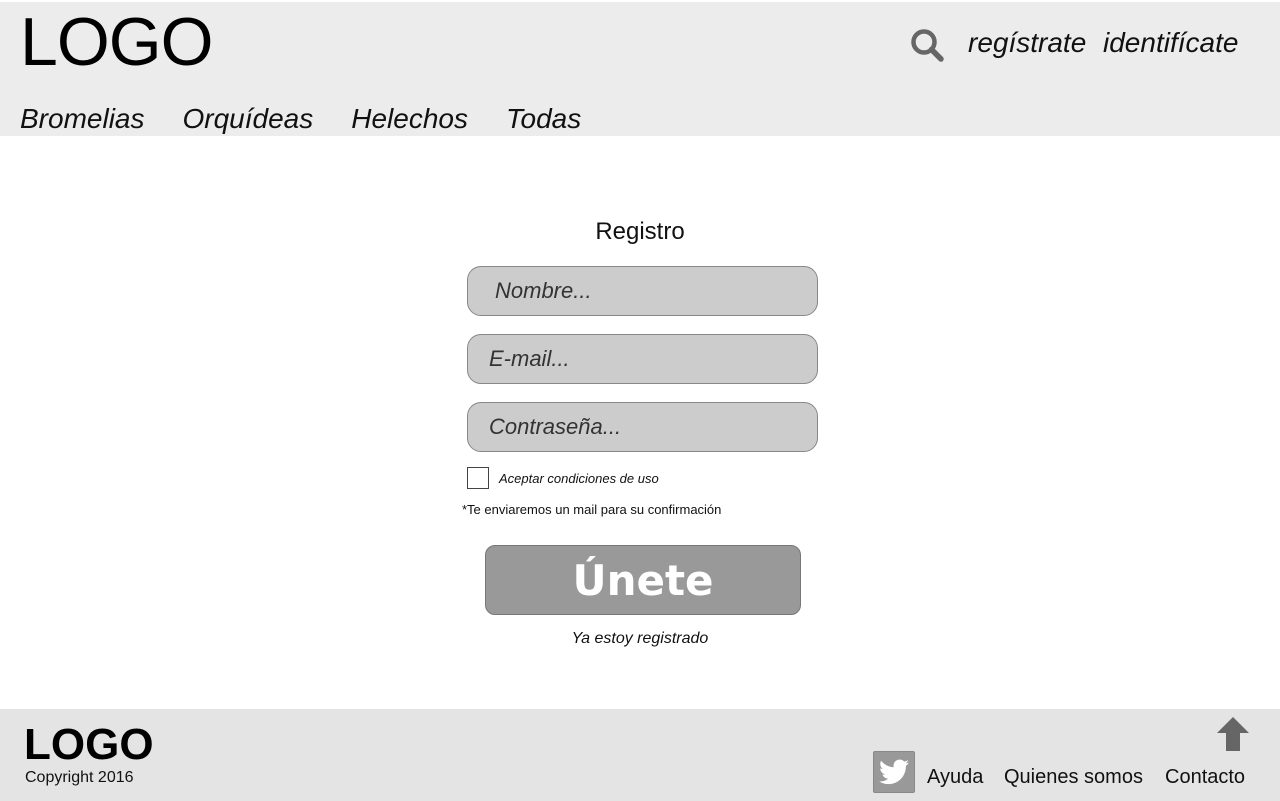 The width and height of the screenshot is (1280, 801). What do you see at coordinates (478, 478) in the screenshot?
I see `terms-checkbox` at bounding box center [478, 478].